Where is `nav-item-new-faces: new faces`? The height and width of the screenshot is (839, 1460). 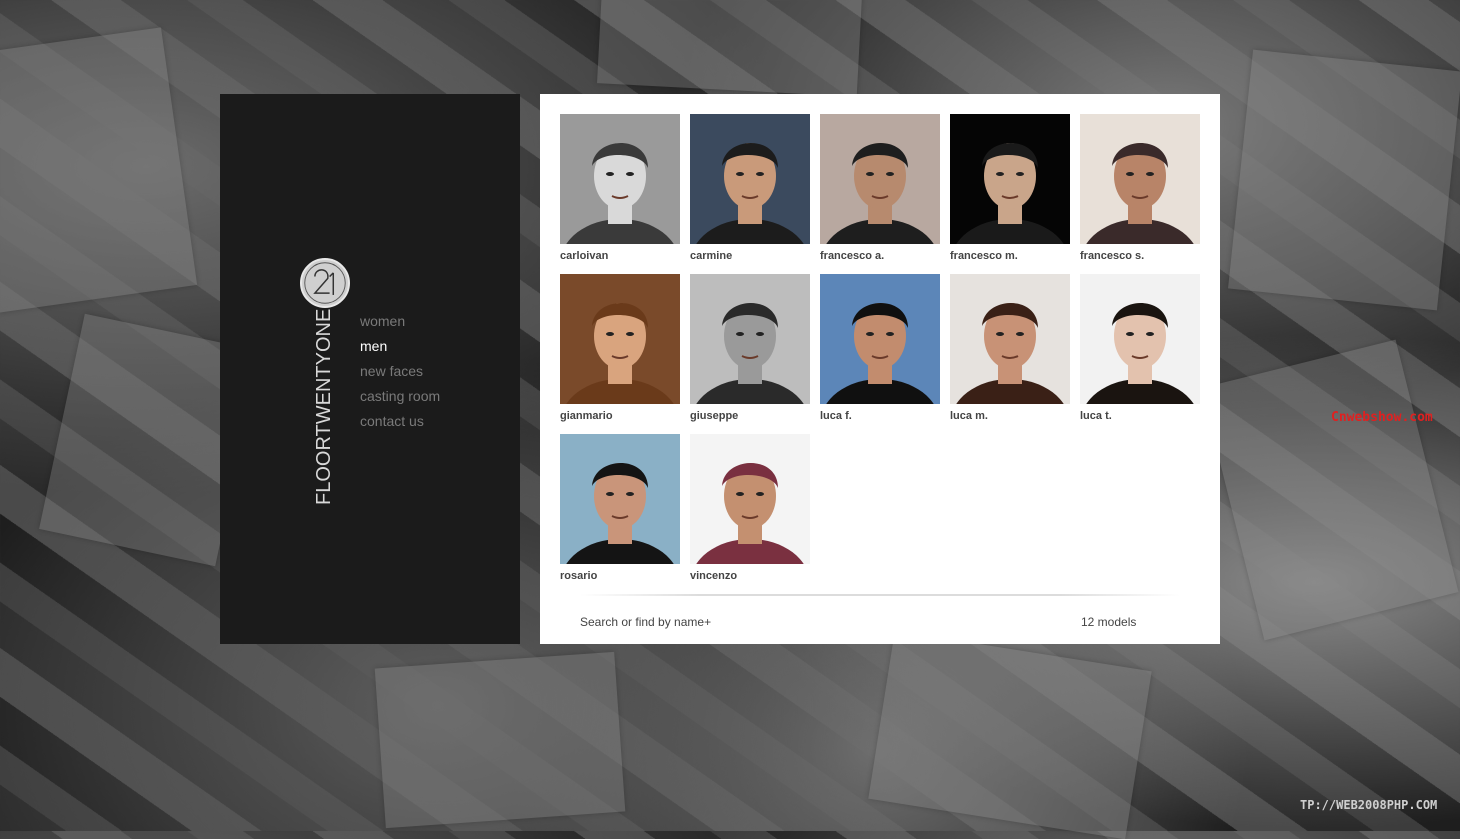
nav-item-new-faces: new faces is located at coordinates (400, 374).